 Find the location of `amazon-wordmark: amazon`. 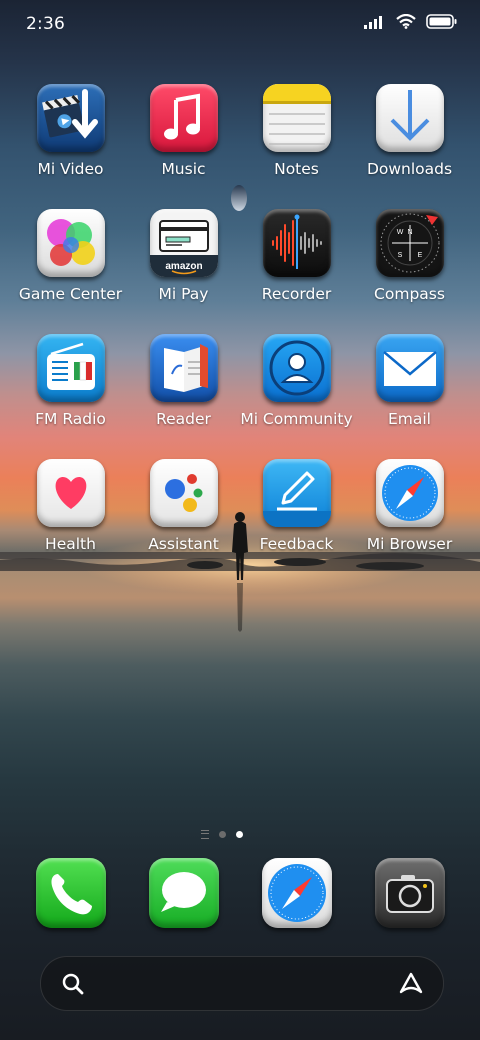

amazon-wordmark: amazon is located at coordinates (183, 266).